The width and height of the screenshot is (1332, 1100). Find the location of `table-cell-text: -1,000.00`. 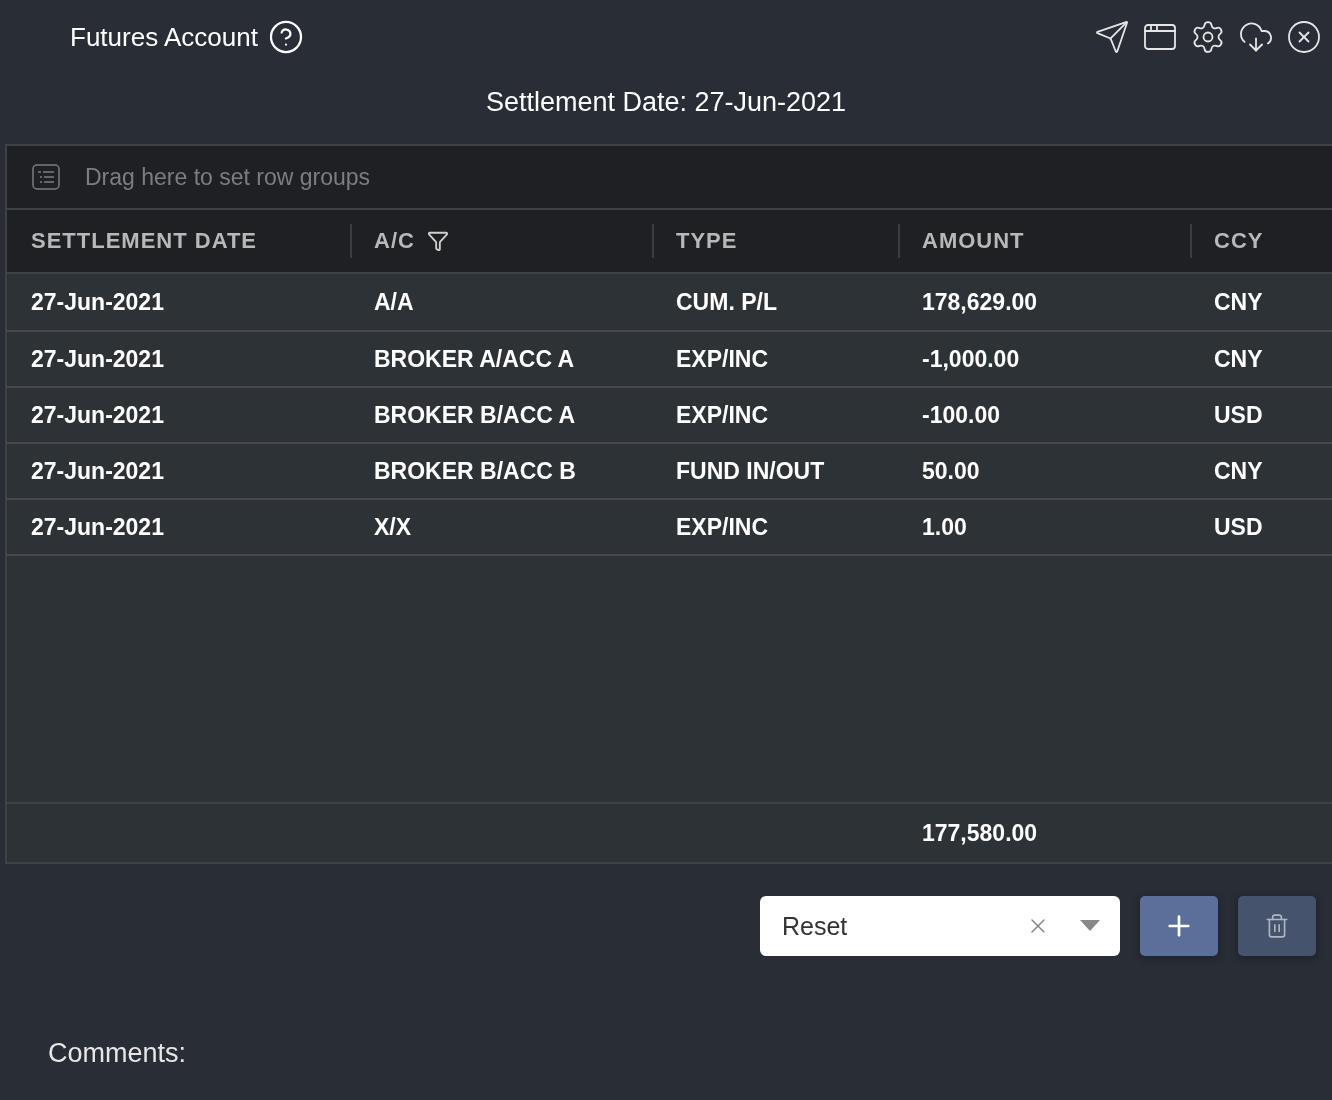

table-cell-text: -1,000.00 is located at coordinates (971, 359).